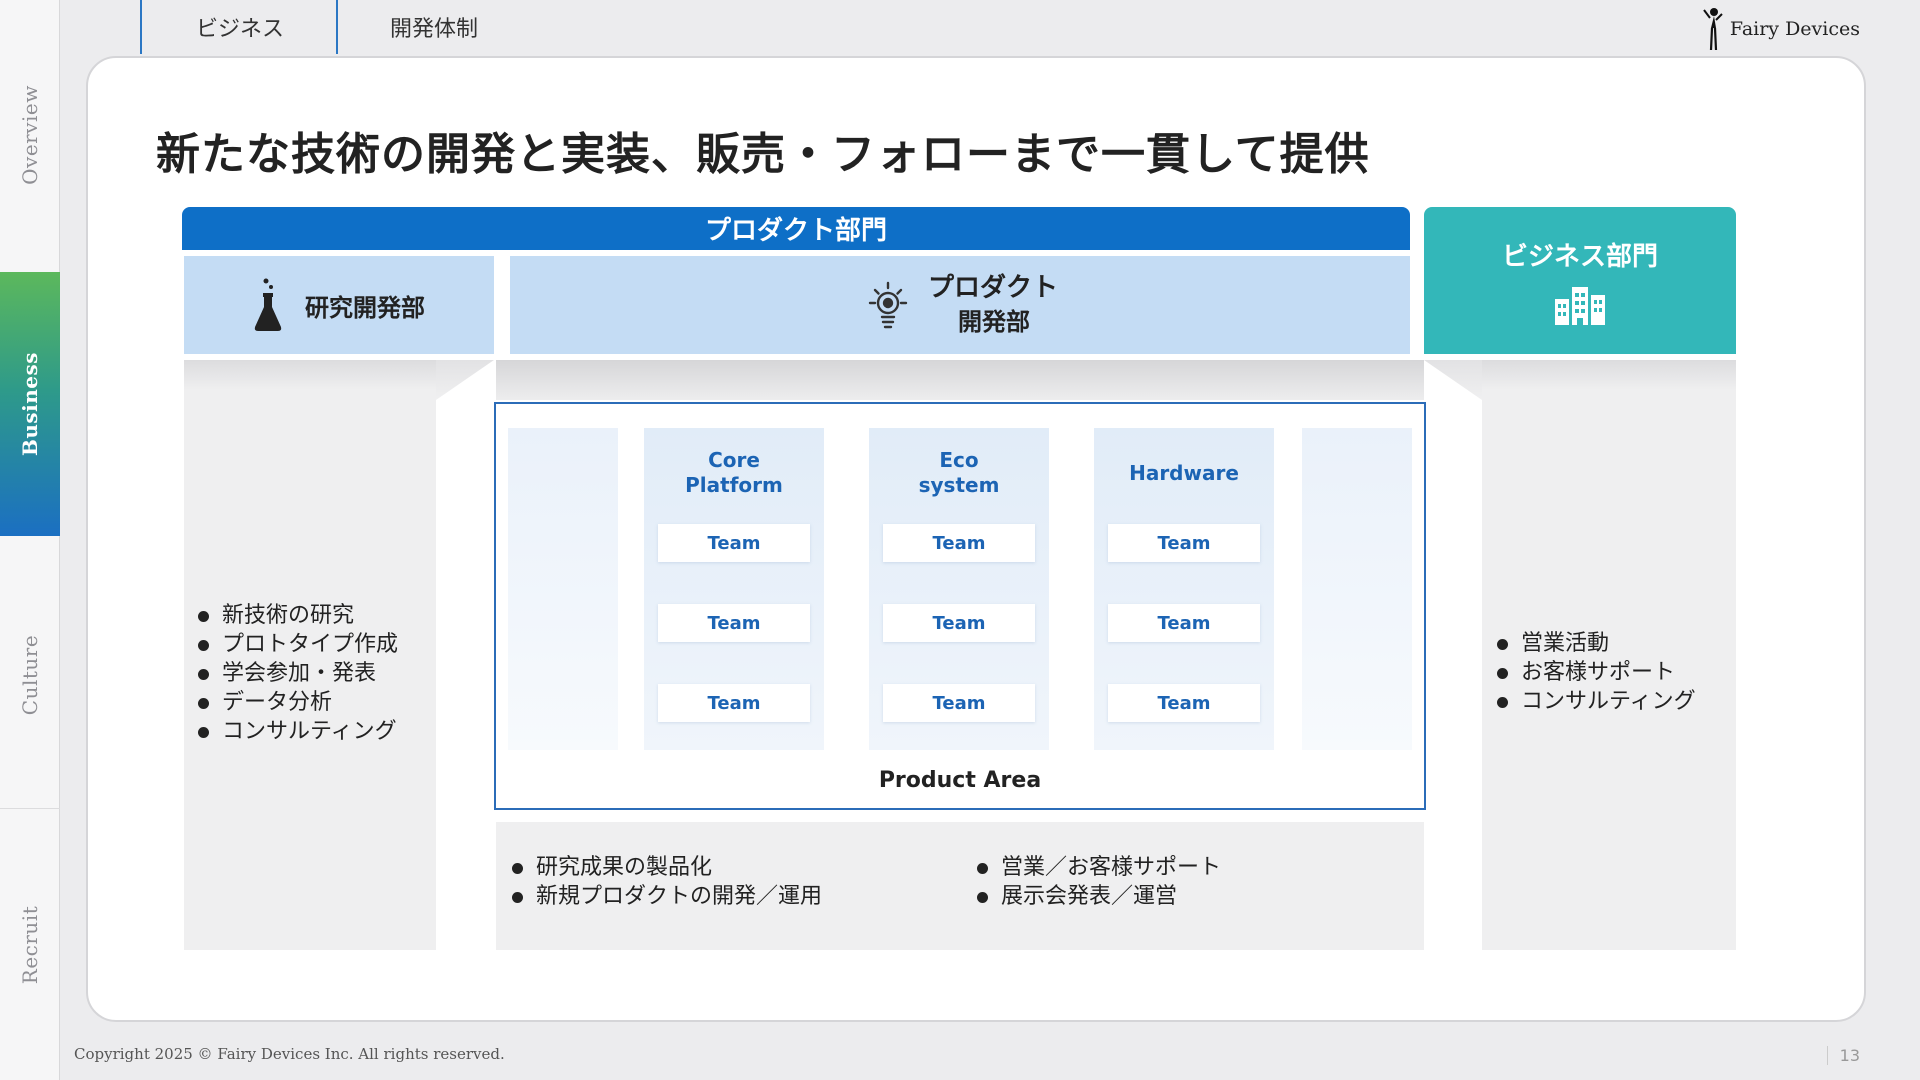 This screenshot has height=1080, width=1920. I want to click on column-core-platform: Core Platform Team Team Team, so click(734, 589).